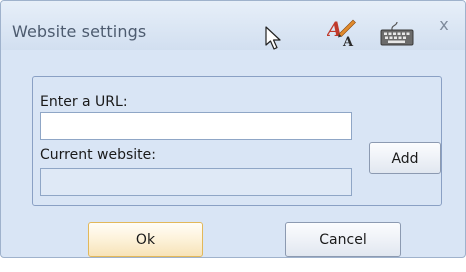 Image resolution: width=466 pixels, height=272 pixels. I want to click on font-style-icon: A A, so click(341, 33).